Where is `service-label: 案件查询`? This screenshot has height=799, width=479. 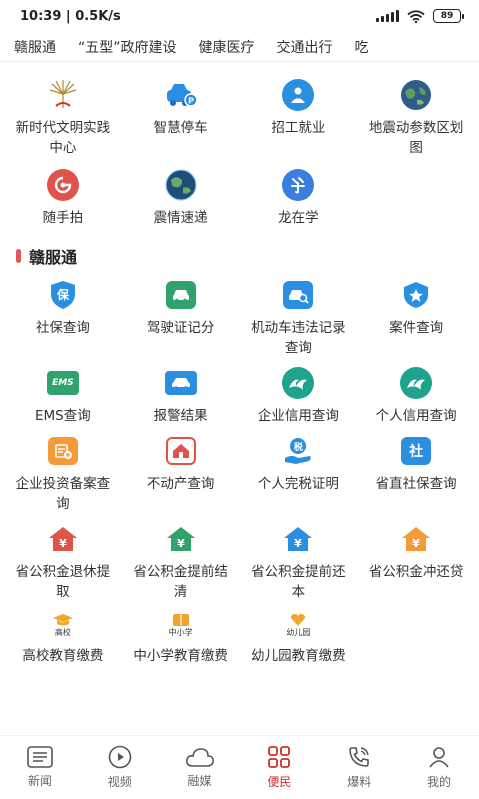 service-label: 案件查询 is located at coordinates (416, 328).